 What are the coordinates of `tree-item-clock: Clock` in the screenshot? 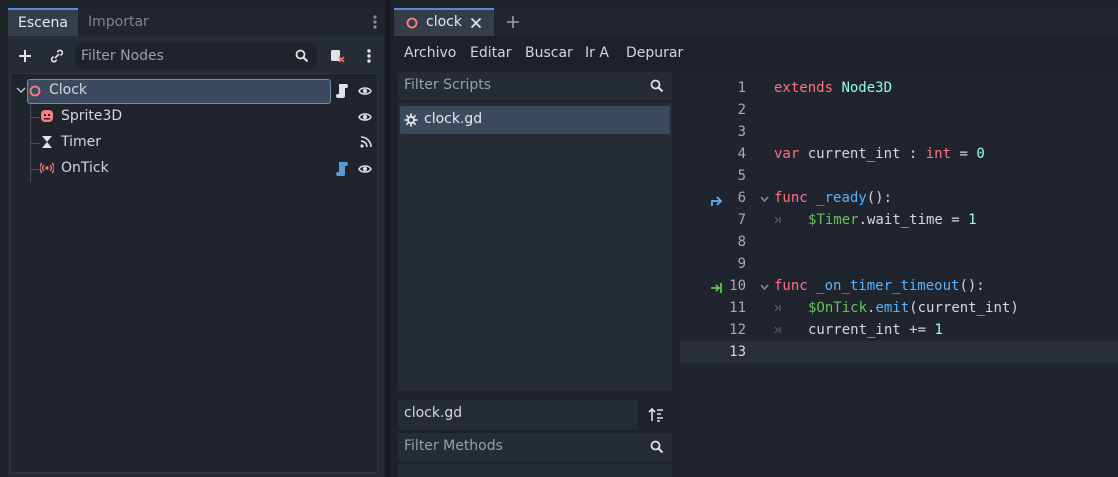 It's located at (194, 91).